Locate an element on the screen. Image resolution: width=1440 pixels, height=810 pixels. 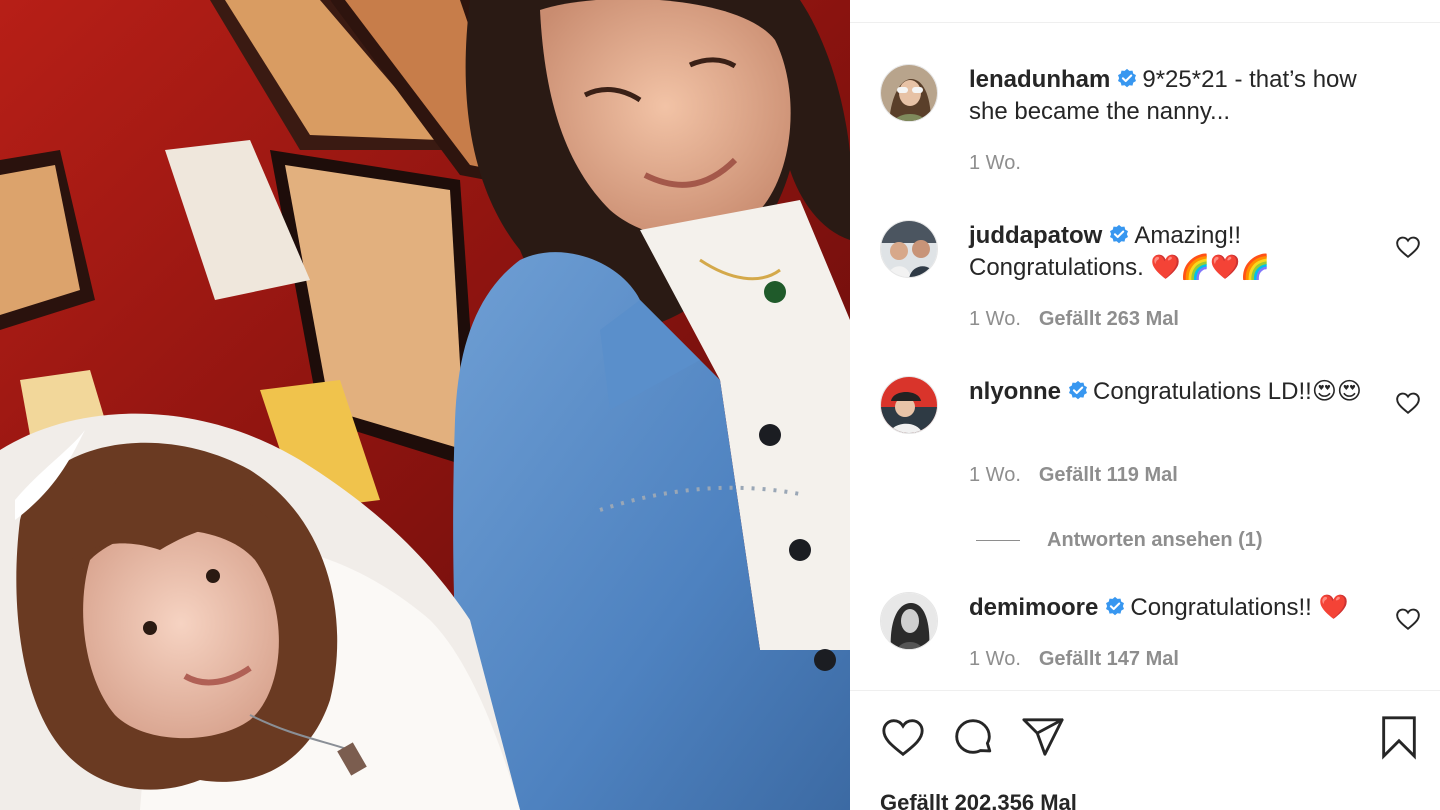
comment-meta: 1 Wo. Gefällt 263 Mal is located at coordinates (1074, 319).